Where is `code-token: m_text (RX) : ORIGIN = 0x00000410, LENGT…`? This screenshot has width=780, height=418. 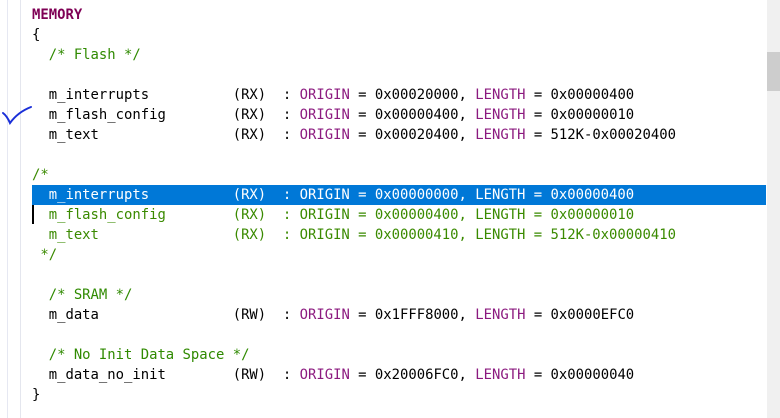
code-token: m_text (RX) : ORIGIN = 0x00000410, LENGT… is located at coordinates (354, 235).